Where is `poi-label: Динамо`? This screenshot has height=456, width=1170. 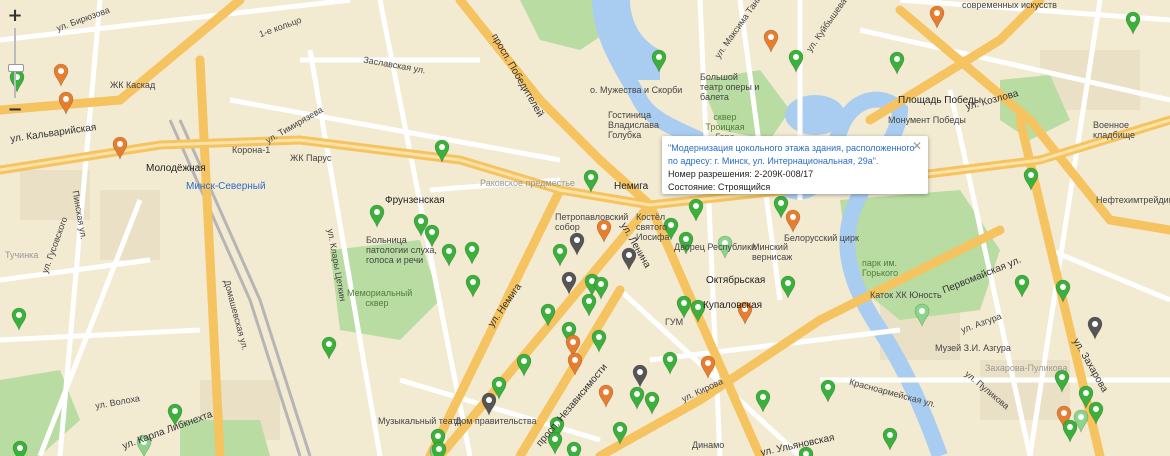
poi-label: Динамо is located at coordinates (708, 445).